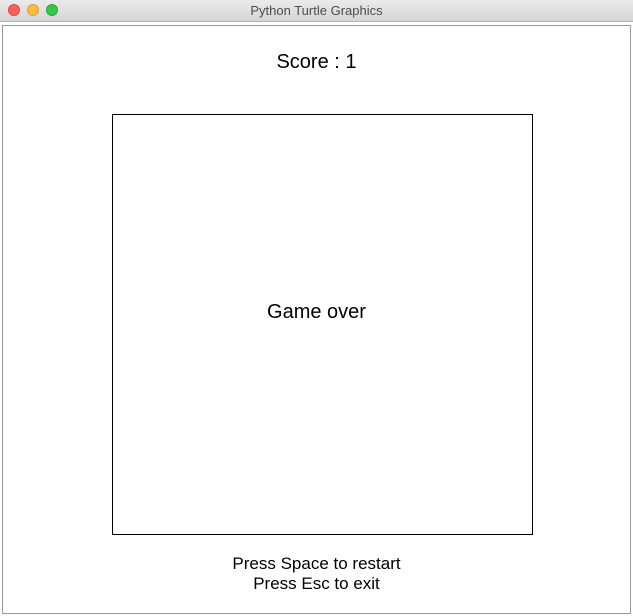 This screenshot has width=633, height=616. I want to click on exit-instruction: Press Esc to exit, so click(316, 583).